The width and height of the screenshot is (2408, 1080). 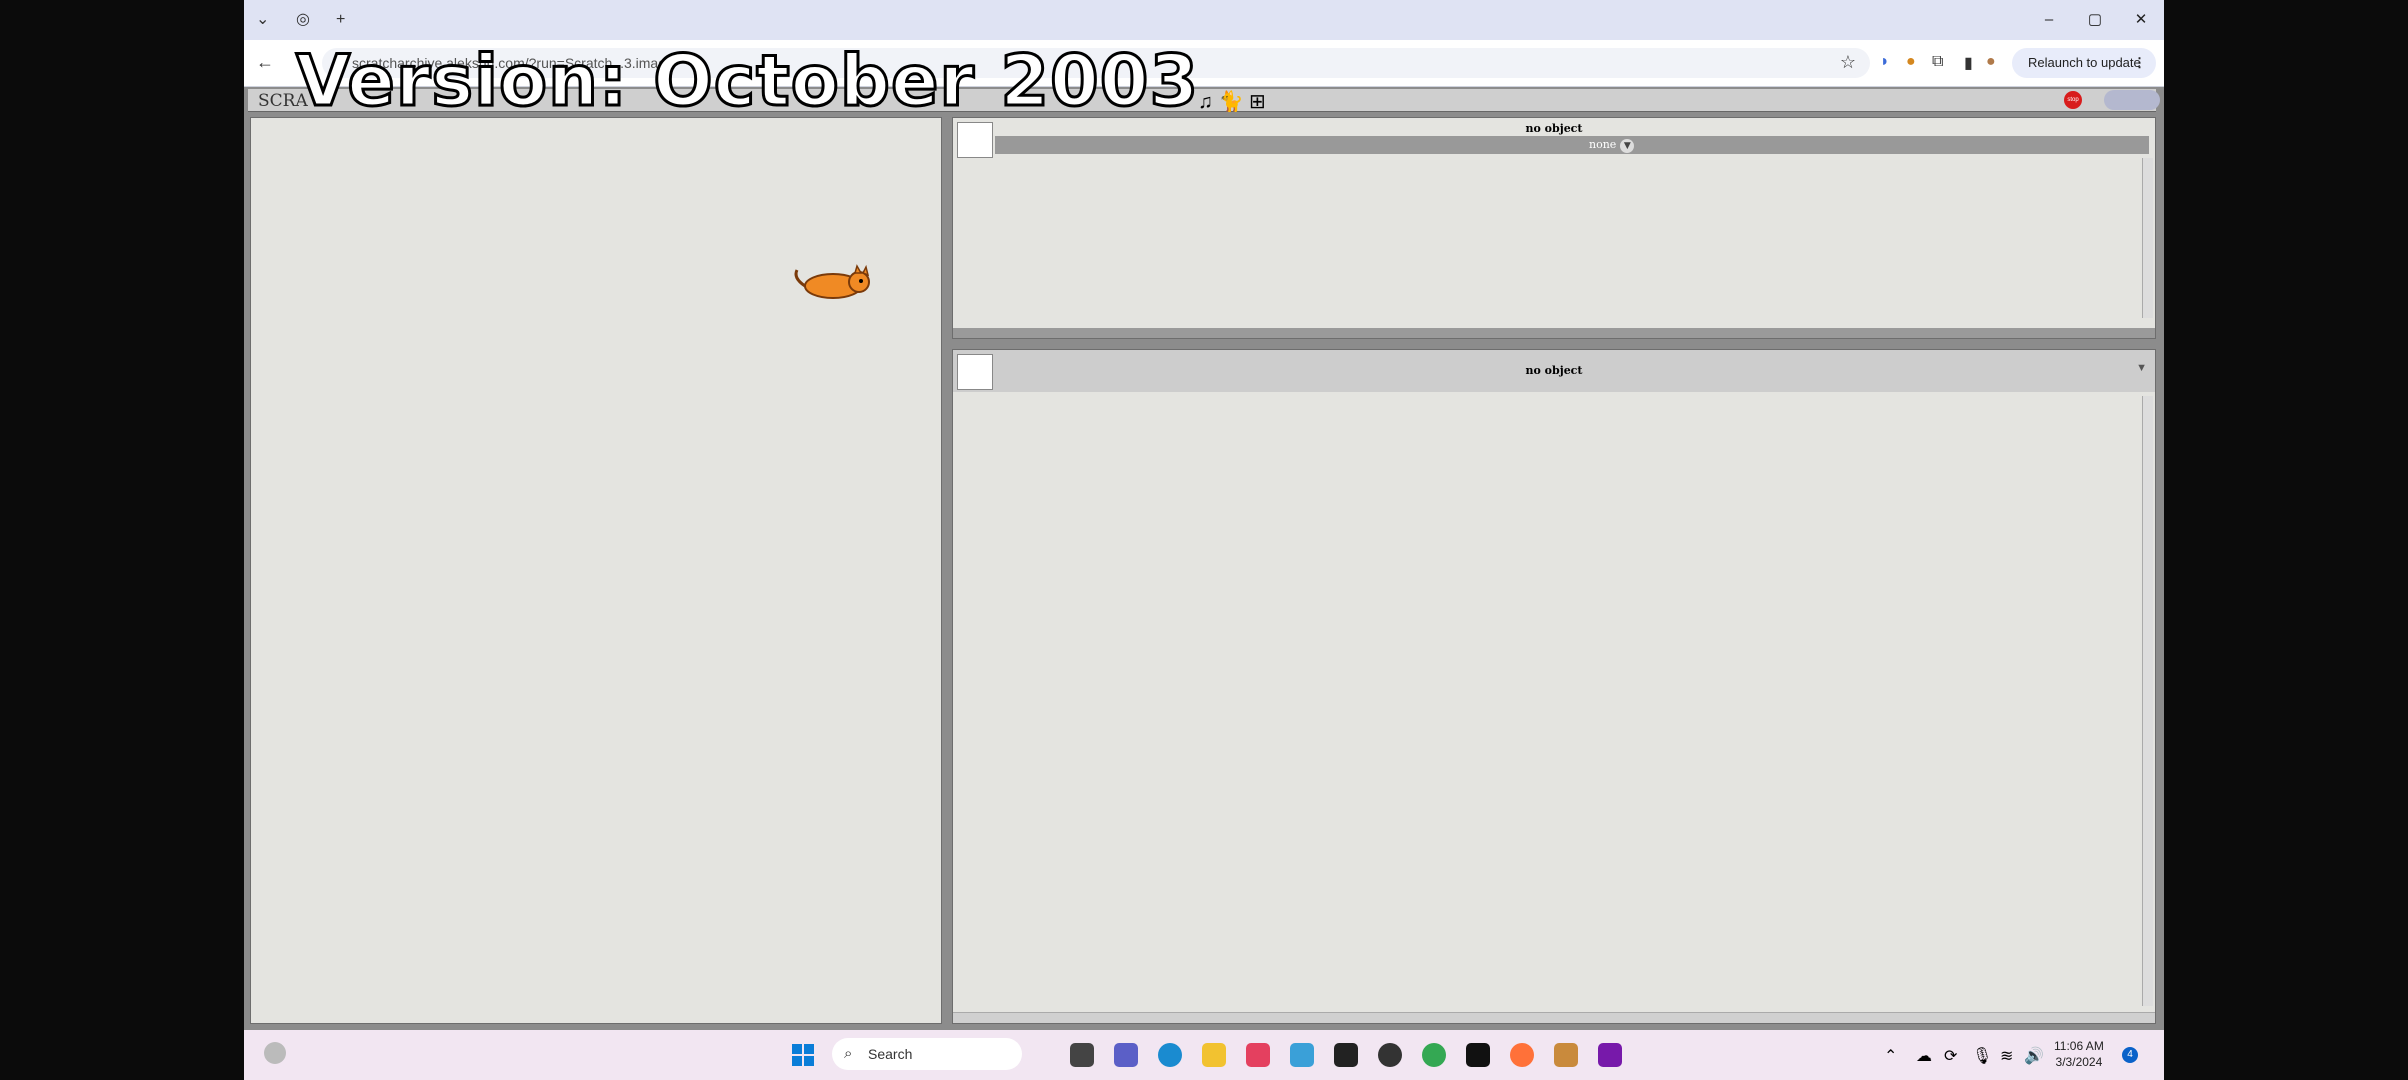 I want to click on extensions-puzzle-icon: ⧉, so click(x=1937, y=62).